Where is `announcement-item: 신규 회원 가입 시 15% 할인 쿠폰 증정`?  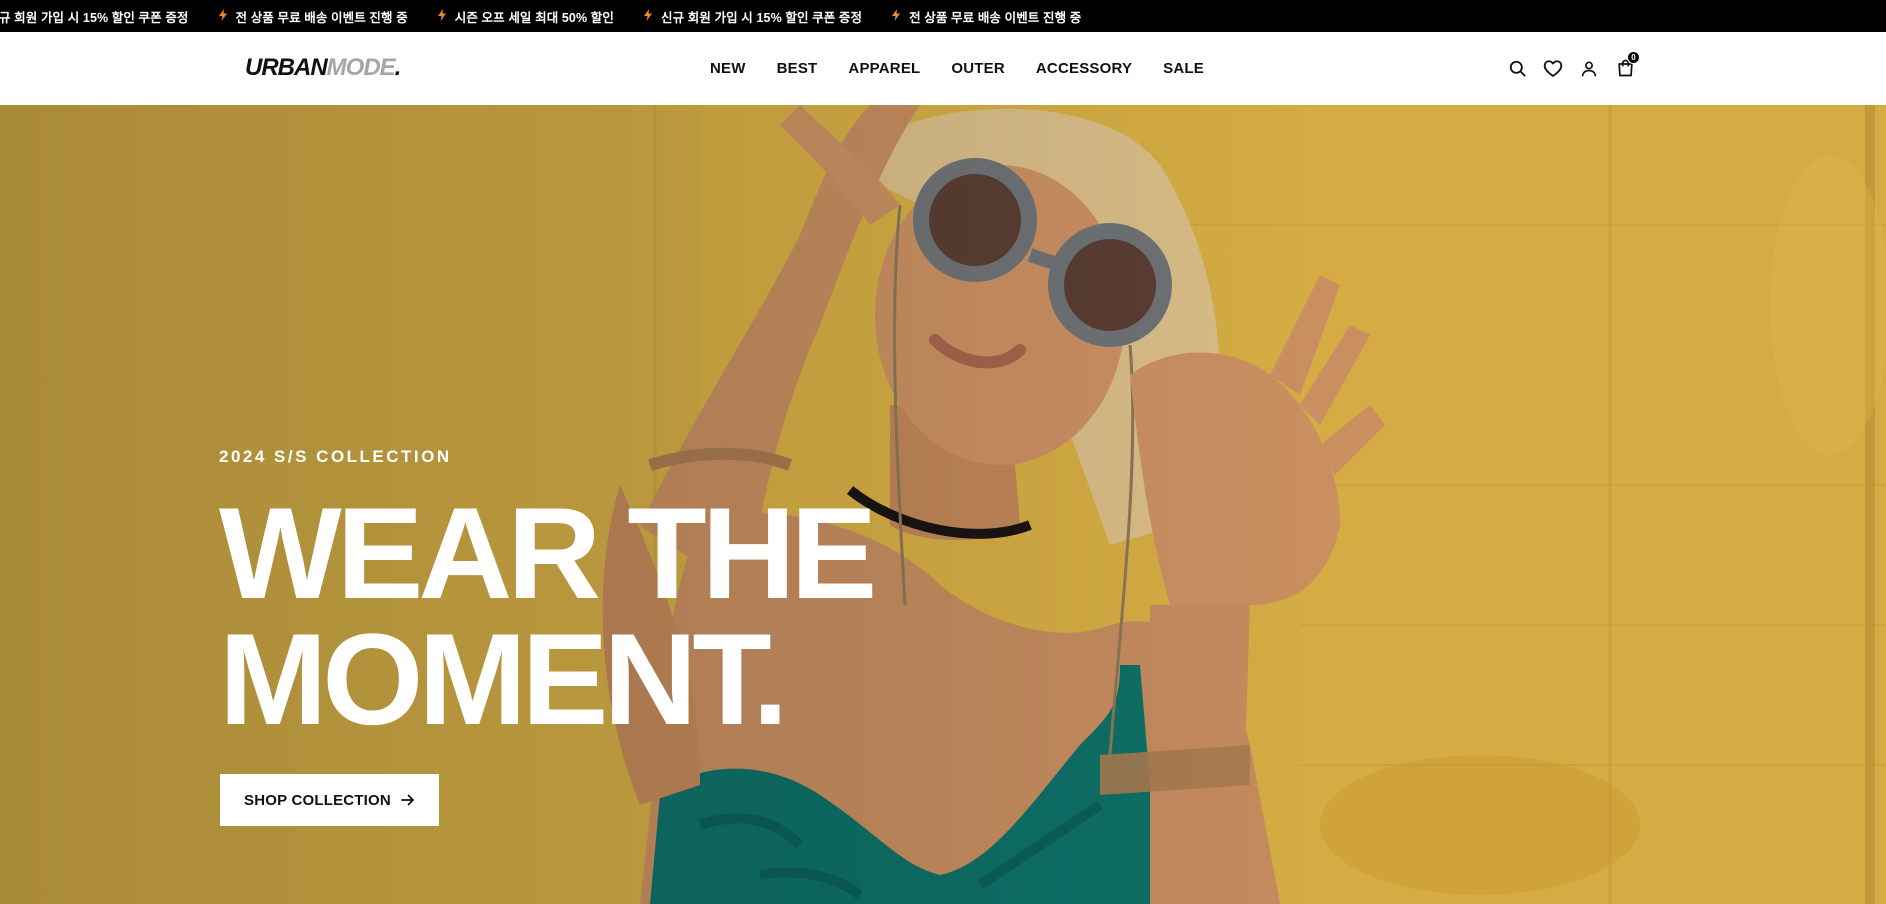
announcement-item: 신규 회원 가입 시 15% 할인 쿠폰 증정 is located at coordinates (767, 16).